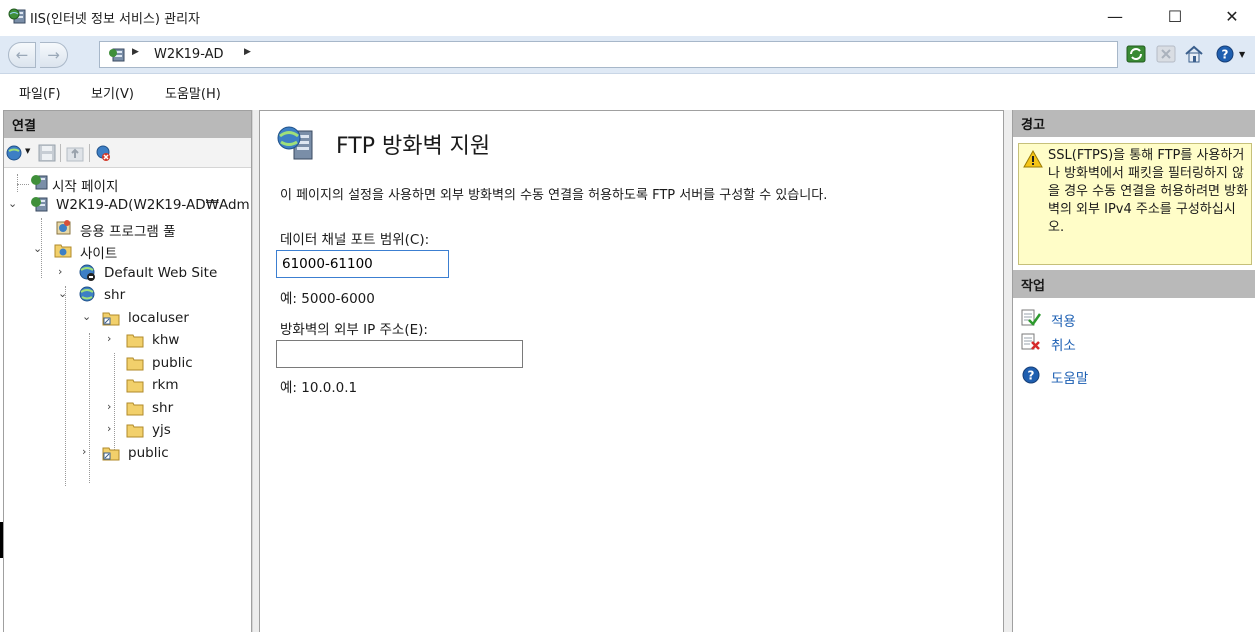  Describe the element at coordinates (1030, 341) in the screenshot. I see `cancel-icon` at that location.